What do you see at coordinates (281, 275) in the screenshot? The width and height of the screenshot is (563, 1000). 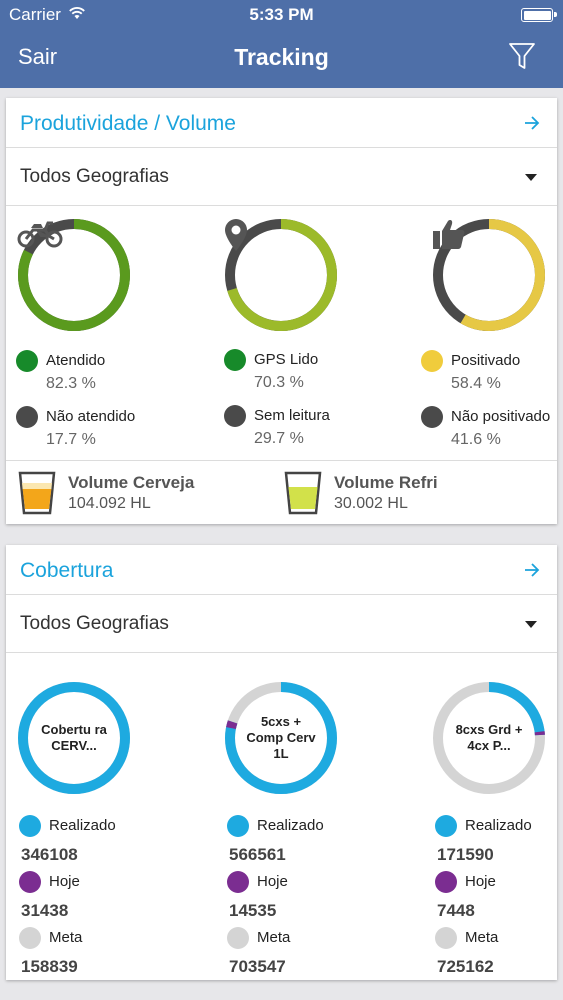 I see `gps-ring` at bounding box center [281, 275].